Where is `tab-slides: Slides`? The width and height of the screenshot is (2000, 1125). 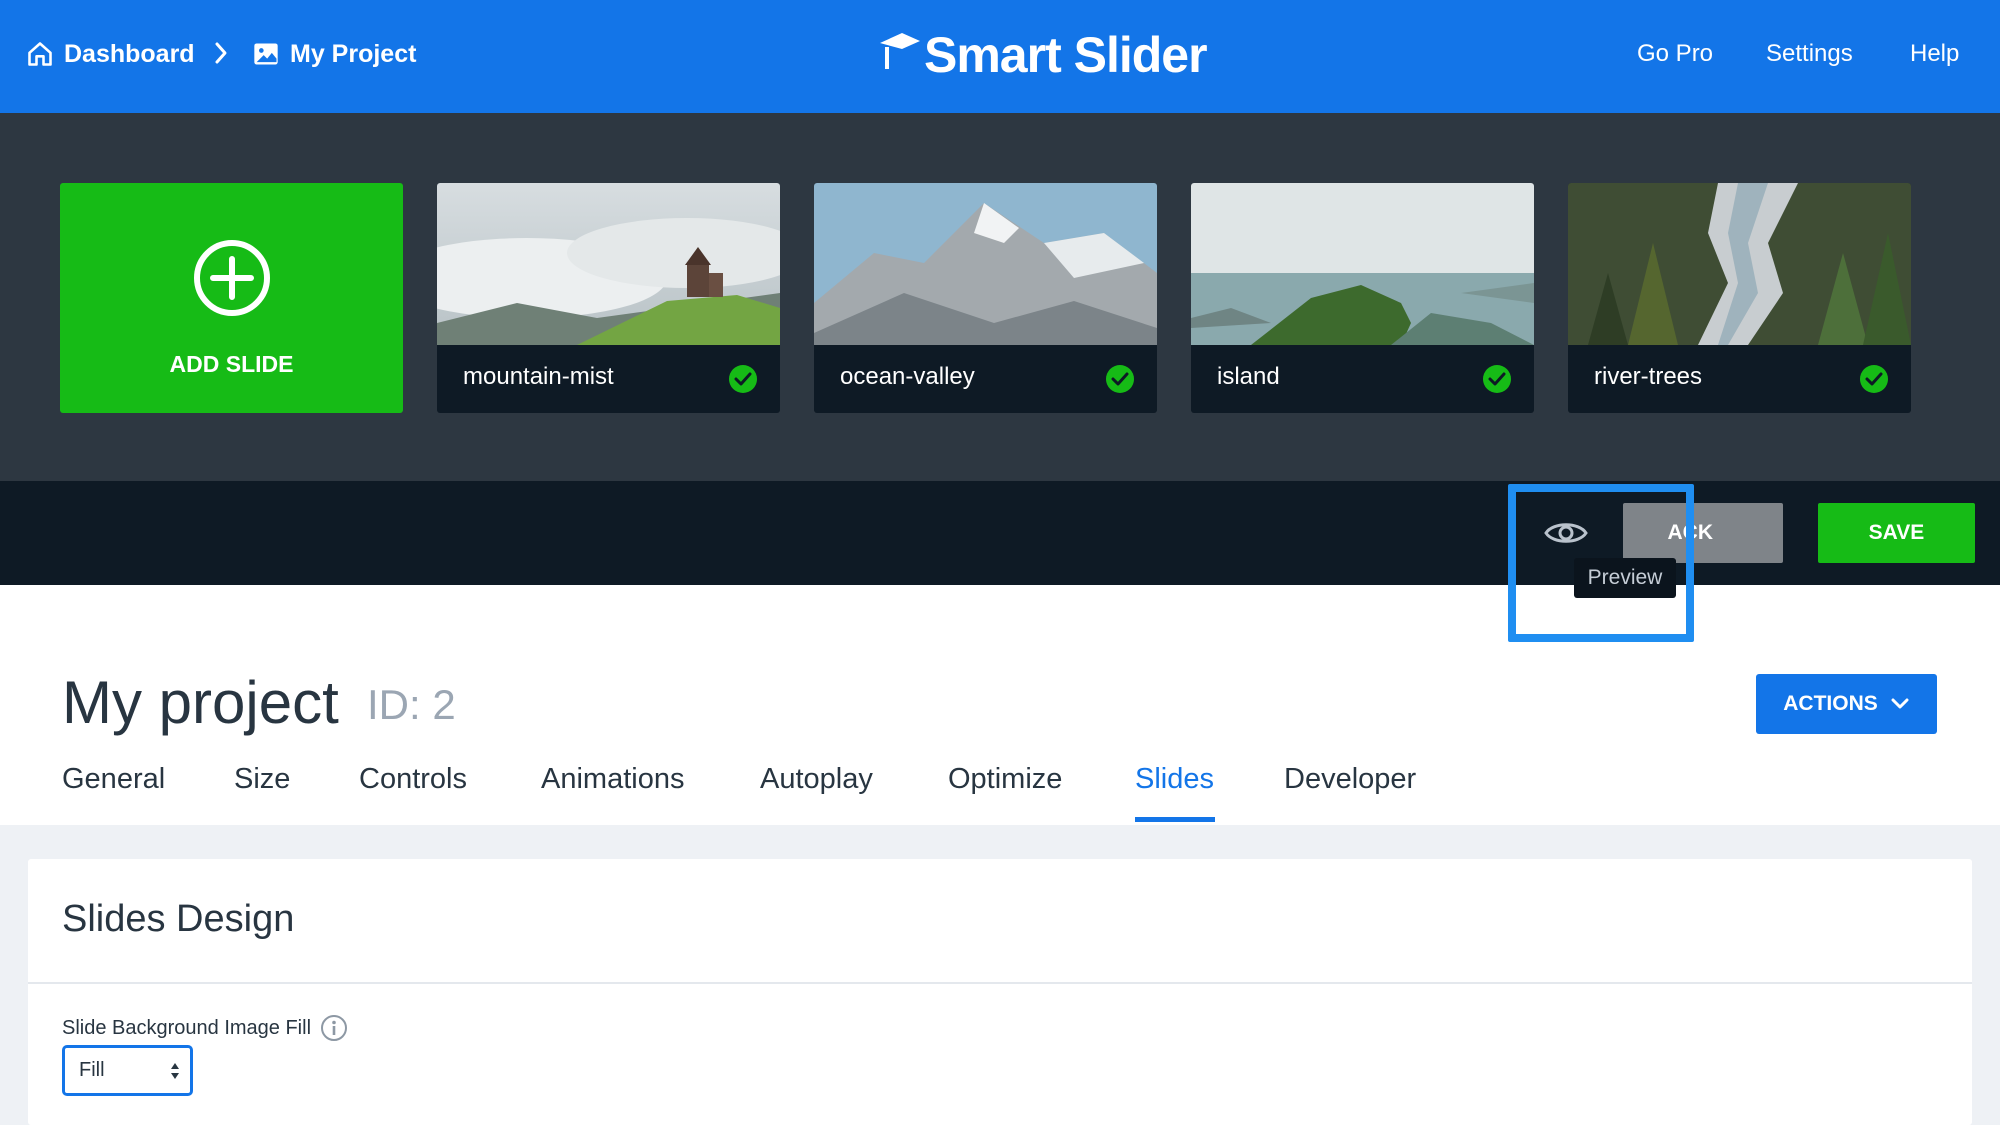
tab-slides: Slides is located at coordinates (1174, 779).